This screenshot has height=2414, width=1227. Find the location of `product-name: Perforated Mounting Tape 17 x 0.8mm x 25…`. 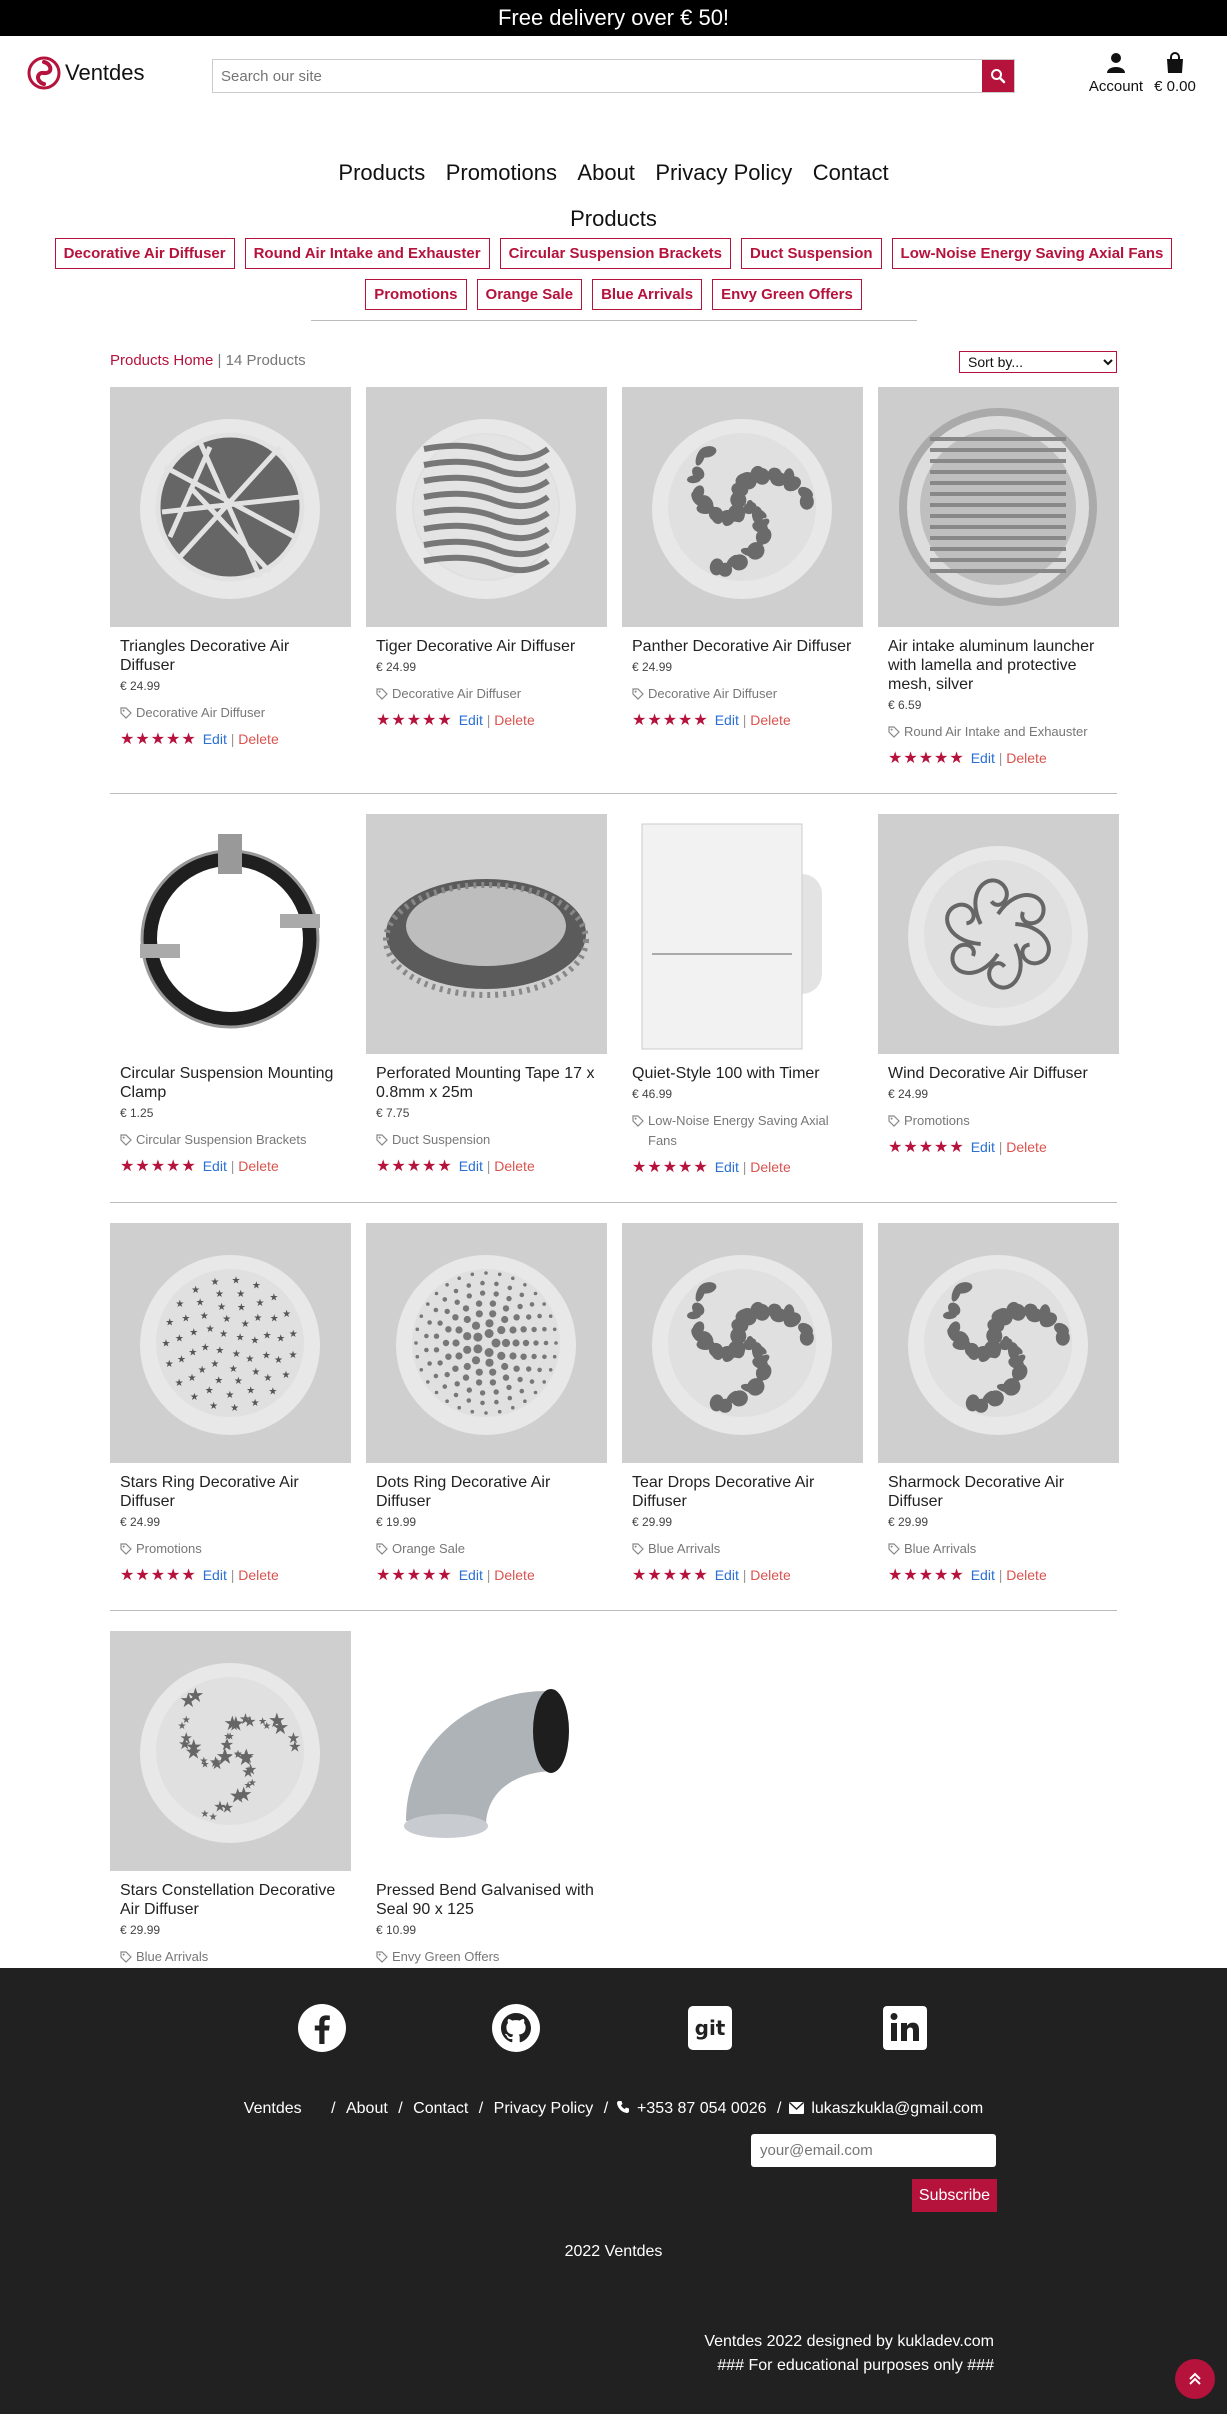

product-name: Perforated Mounting Tape 17 x 0.8mm x 25… is located at coordinates (486, 1083).